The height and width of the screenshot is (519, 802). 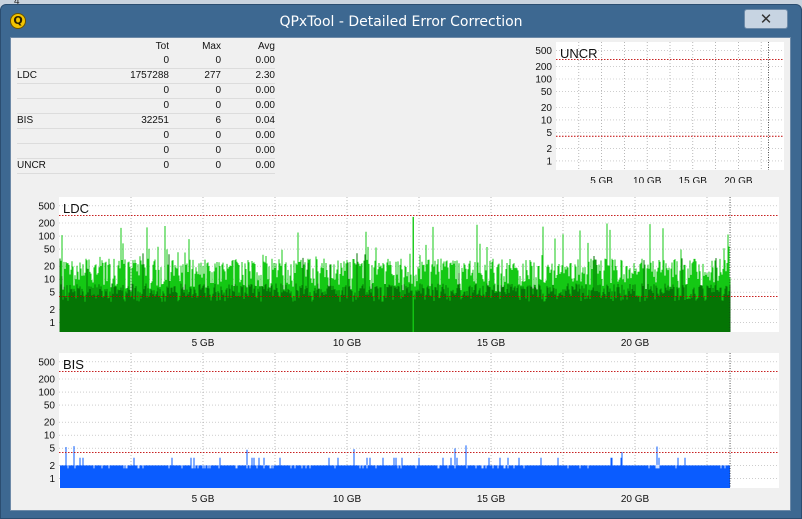 What do you see at coordinates (73, 364) in the screenshot?
I see `chart-label: BIS` at bounding box center [73, 364].